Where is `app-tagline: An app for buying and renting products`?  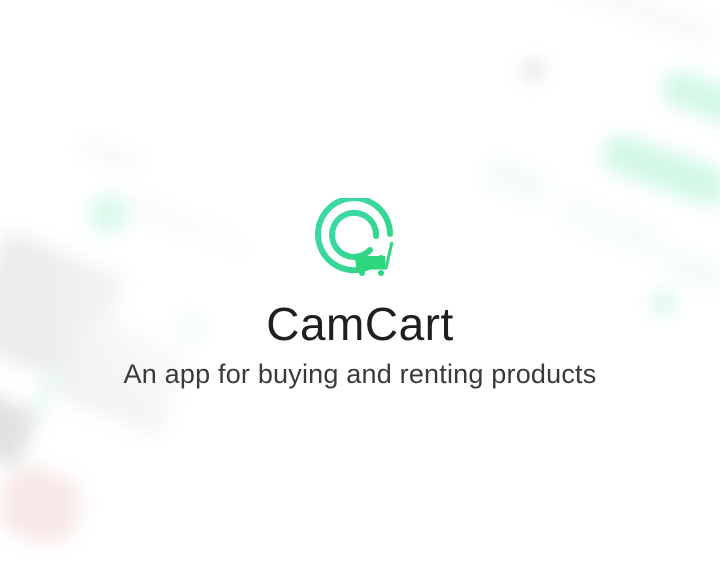 app-tagline: An app for buying and renting products is located at coordinates (360, 374).